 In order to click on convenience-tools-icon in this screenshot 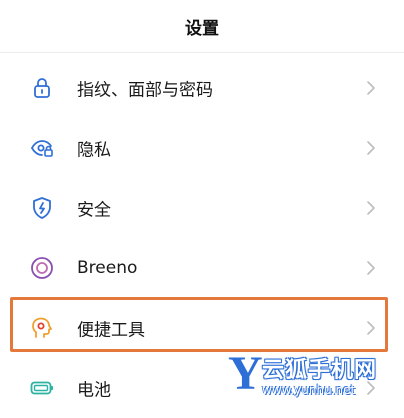, I will do `click(42, 328)`.